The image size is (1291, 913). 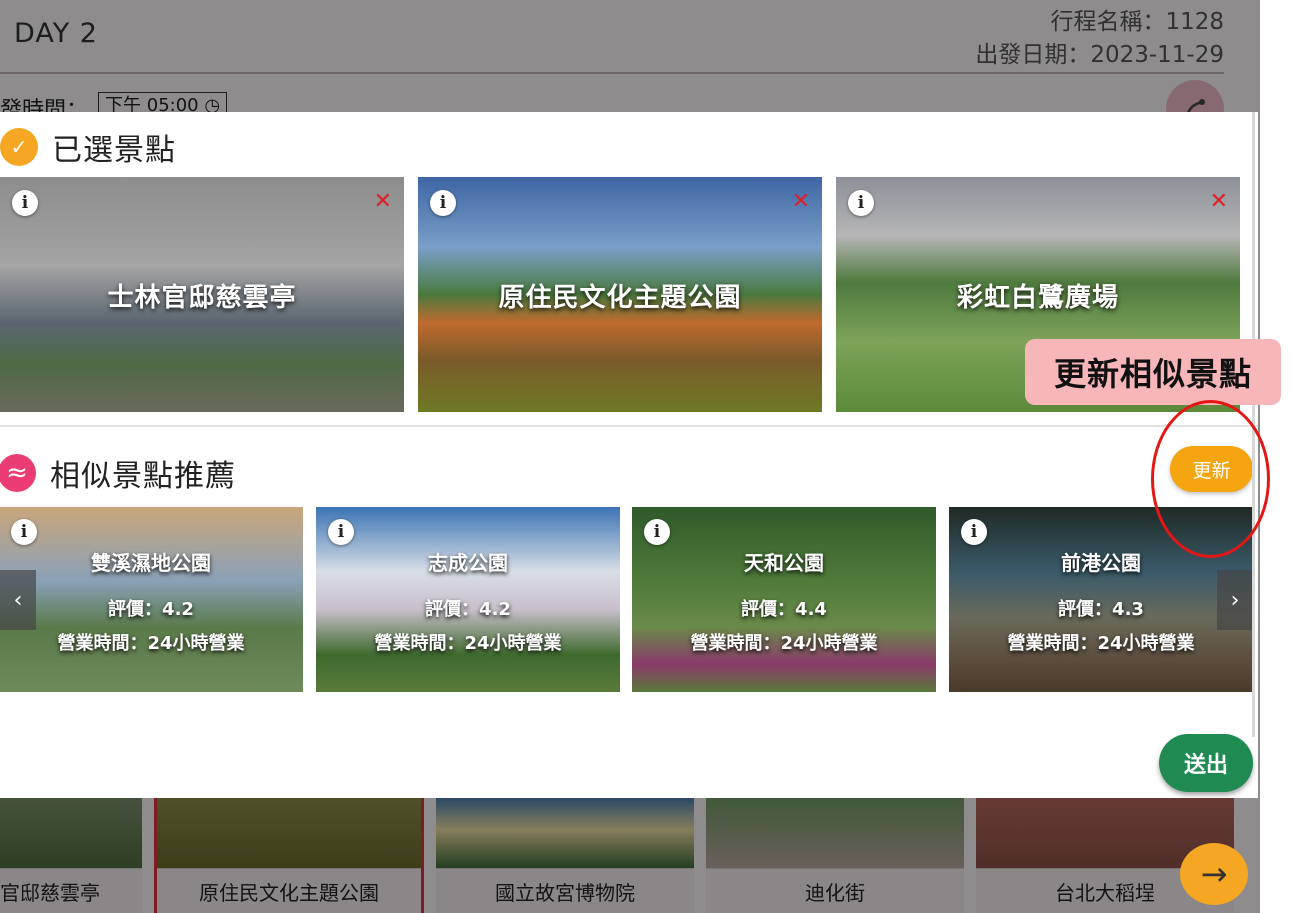 I want to click on recommendation-card: i 志成公園 評價：4.2 營業時間：24小時營業, so click(x=468, y=599).